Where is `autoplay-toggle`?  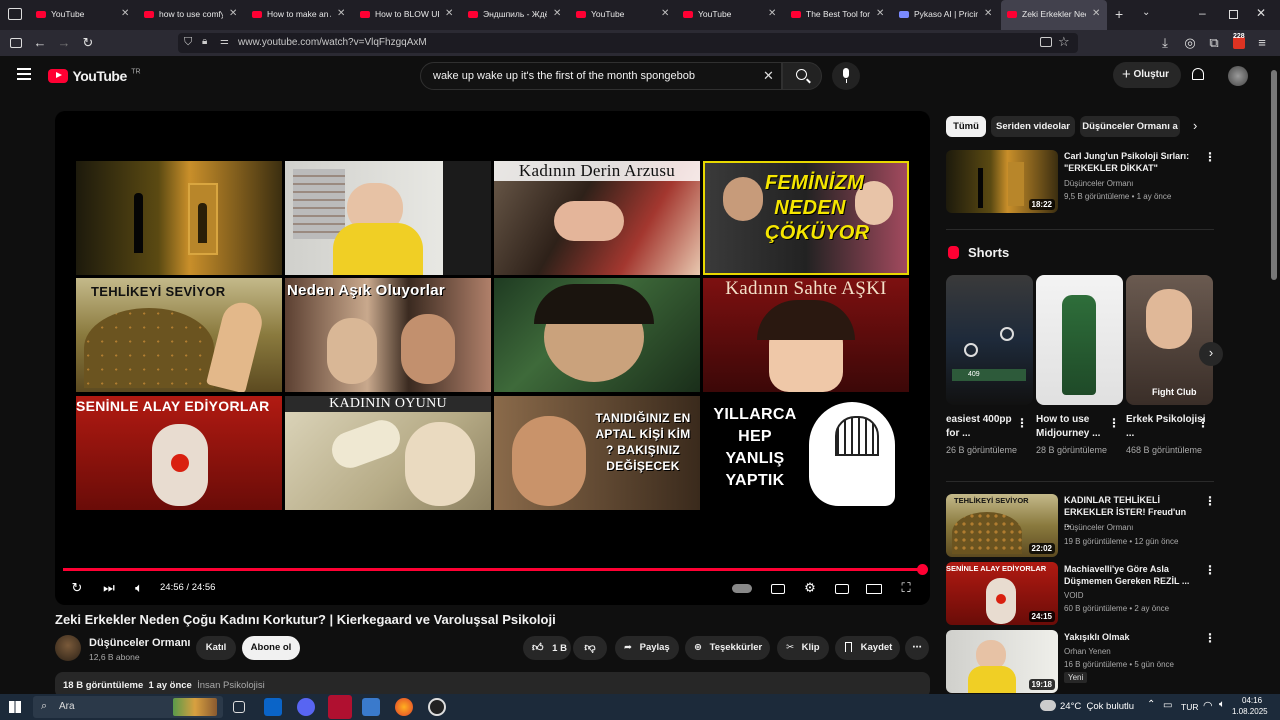 autoplay-toggle is located at coordinates (742, 588).